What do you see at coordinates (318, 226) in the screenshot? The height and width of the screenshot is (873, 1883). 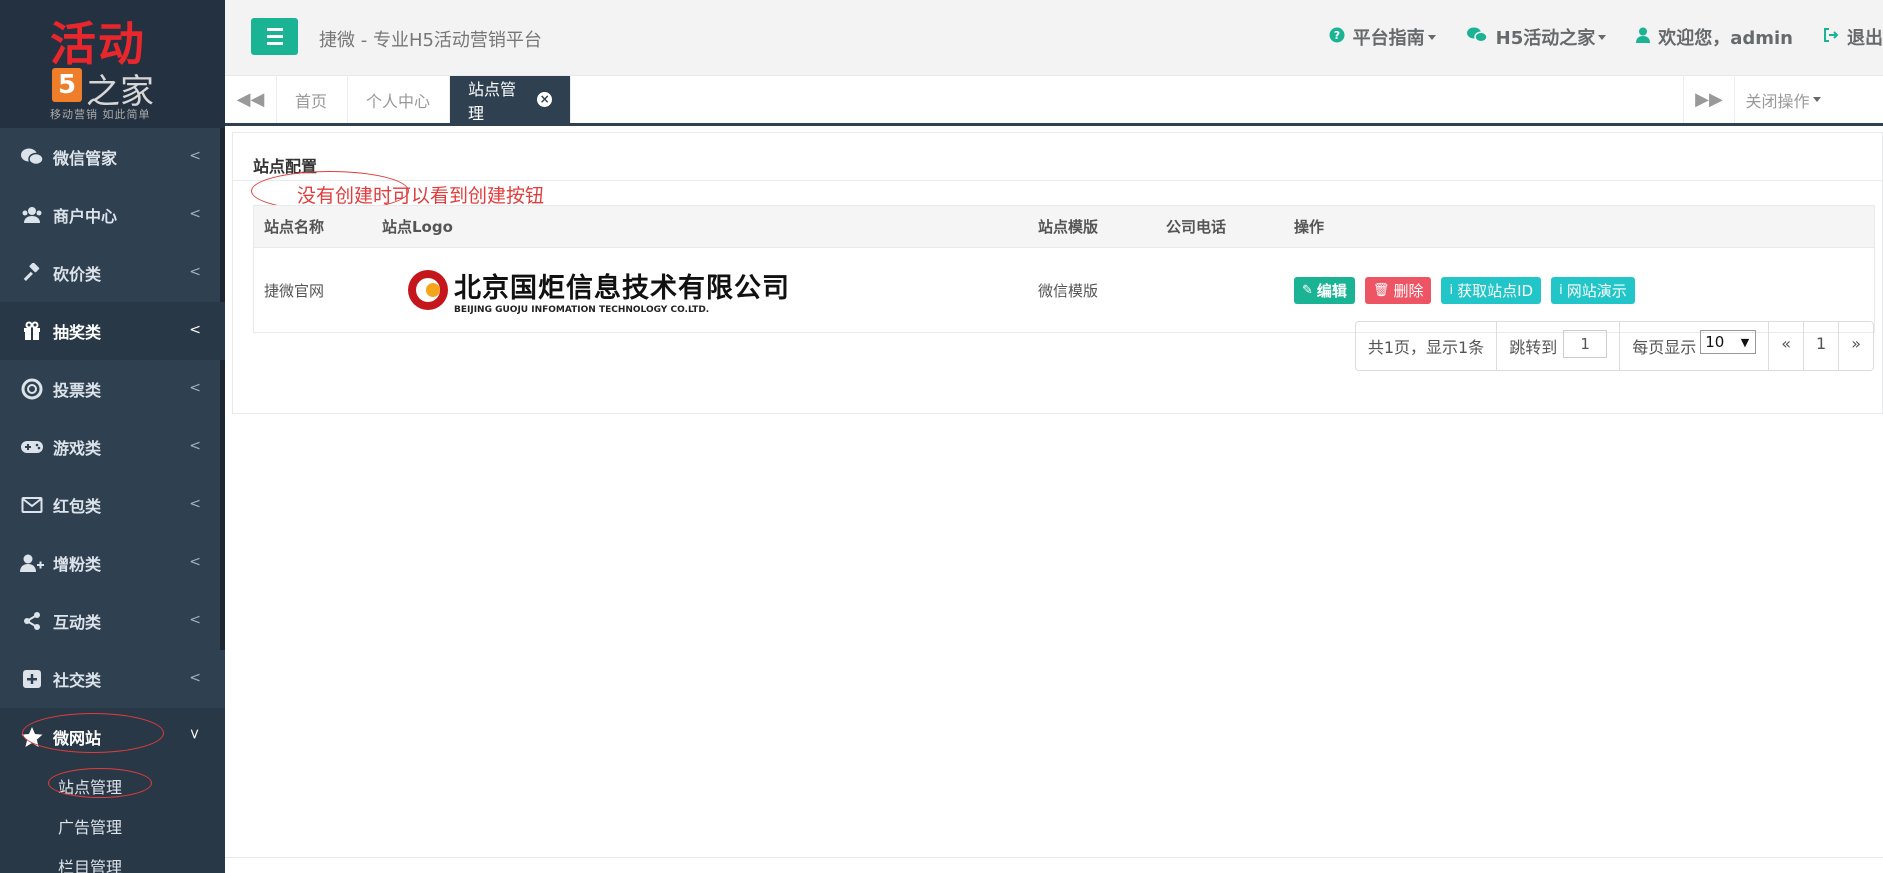 I see `col-header-name: 站点名称` at bounding box center [318, 226].